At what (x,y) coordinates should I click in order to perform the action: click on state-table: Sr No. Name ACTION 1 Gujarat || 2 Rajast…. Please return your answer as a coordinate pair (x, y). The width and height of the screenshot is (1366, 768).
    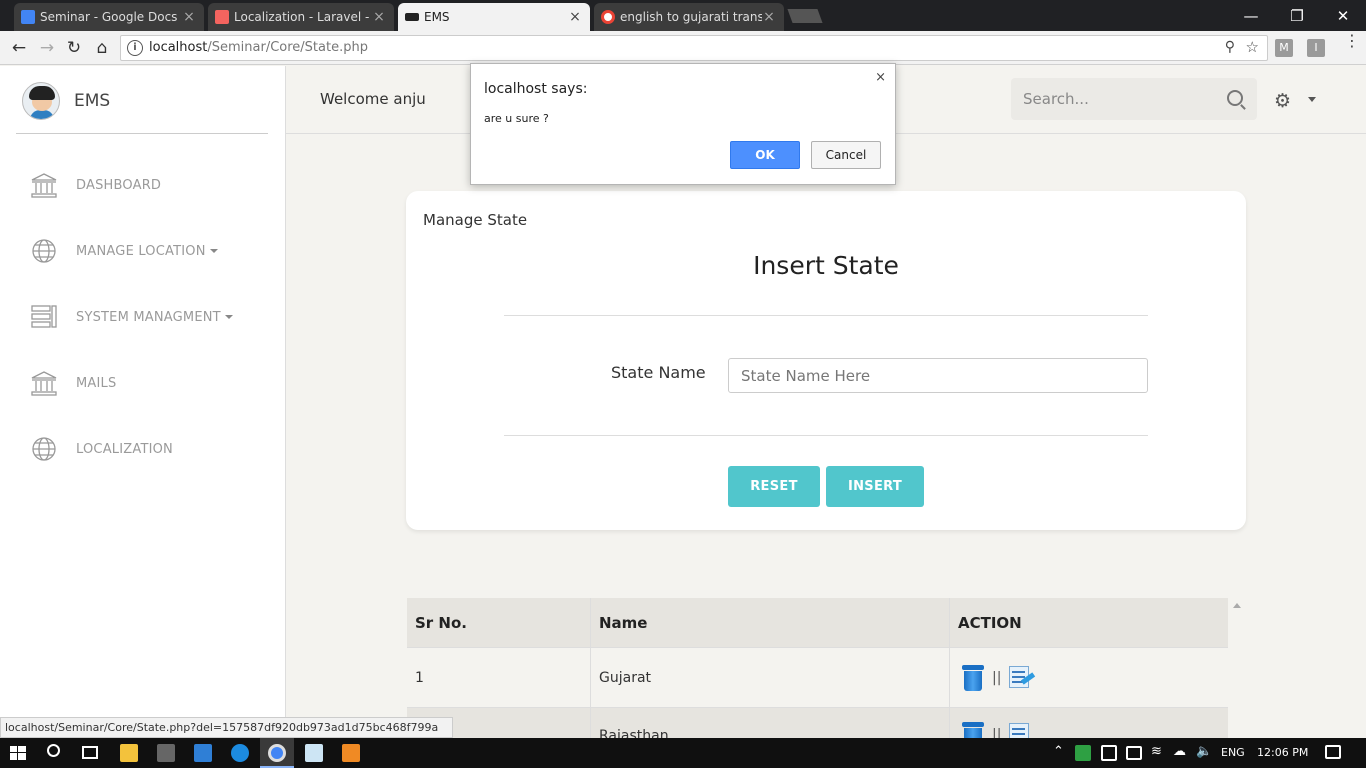
    Looking at the image, I should click on (817, 673).